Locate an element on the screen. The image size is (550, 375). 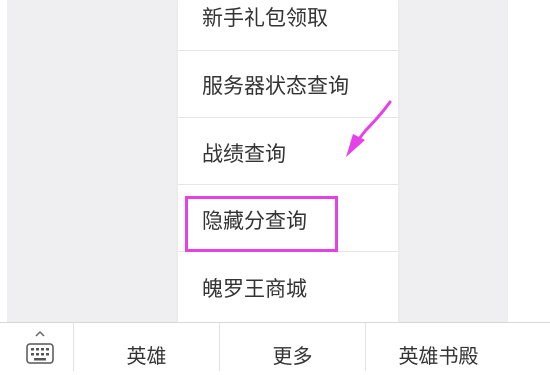
tab-more: 更多 is located at coordinates (292, 347).